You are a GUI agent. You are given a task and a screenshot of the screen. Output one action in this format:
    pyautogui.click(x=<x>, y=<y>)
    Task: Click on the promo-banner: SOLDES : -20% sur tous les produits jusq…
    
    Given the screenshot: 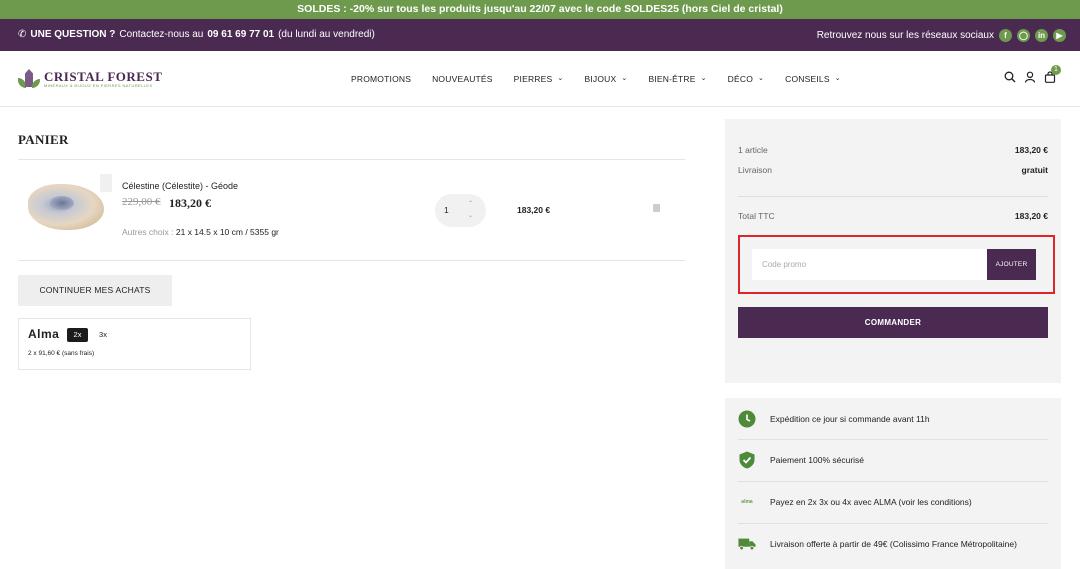 What is the action you would take?
    pyautogui.click(x=540, y=9)
    